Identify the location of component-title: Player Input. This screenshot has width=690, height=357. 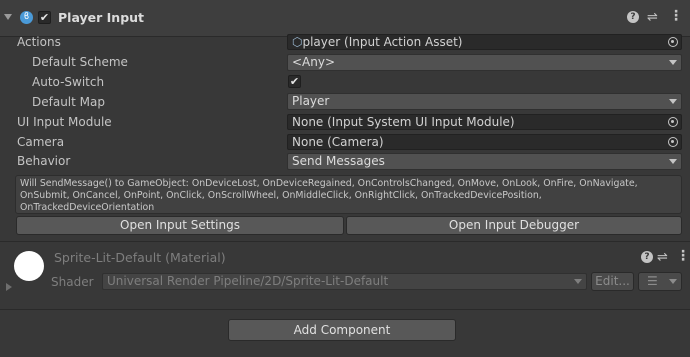
(101, 17).